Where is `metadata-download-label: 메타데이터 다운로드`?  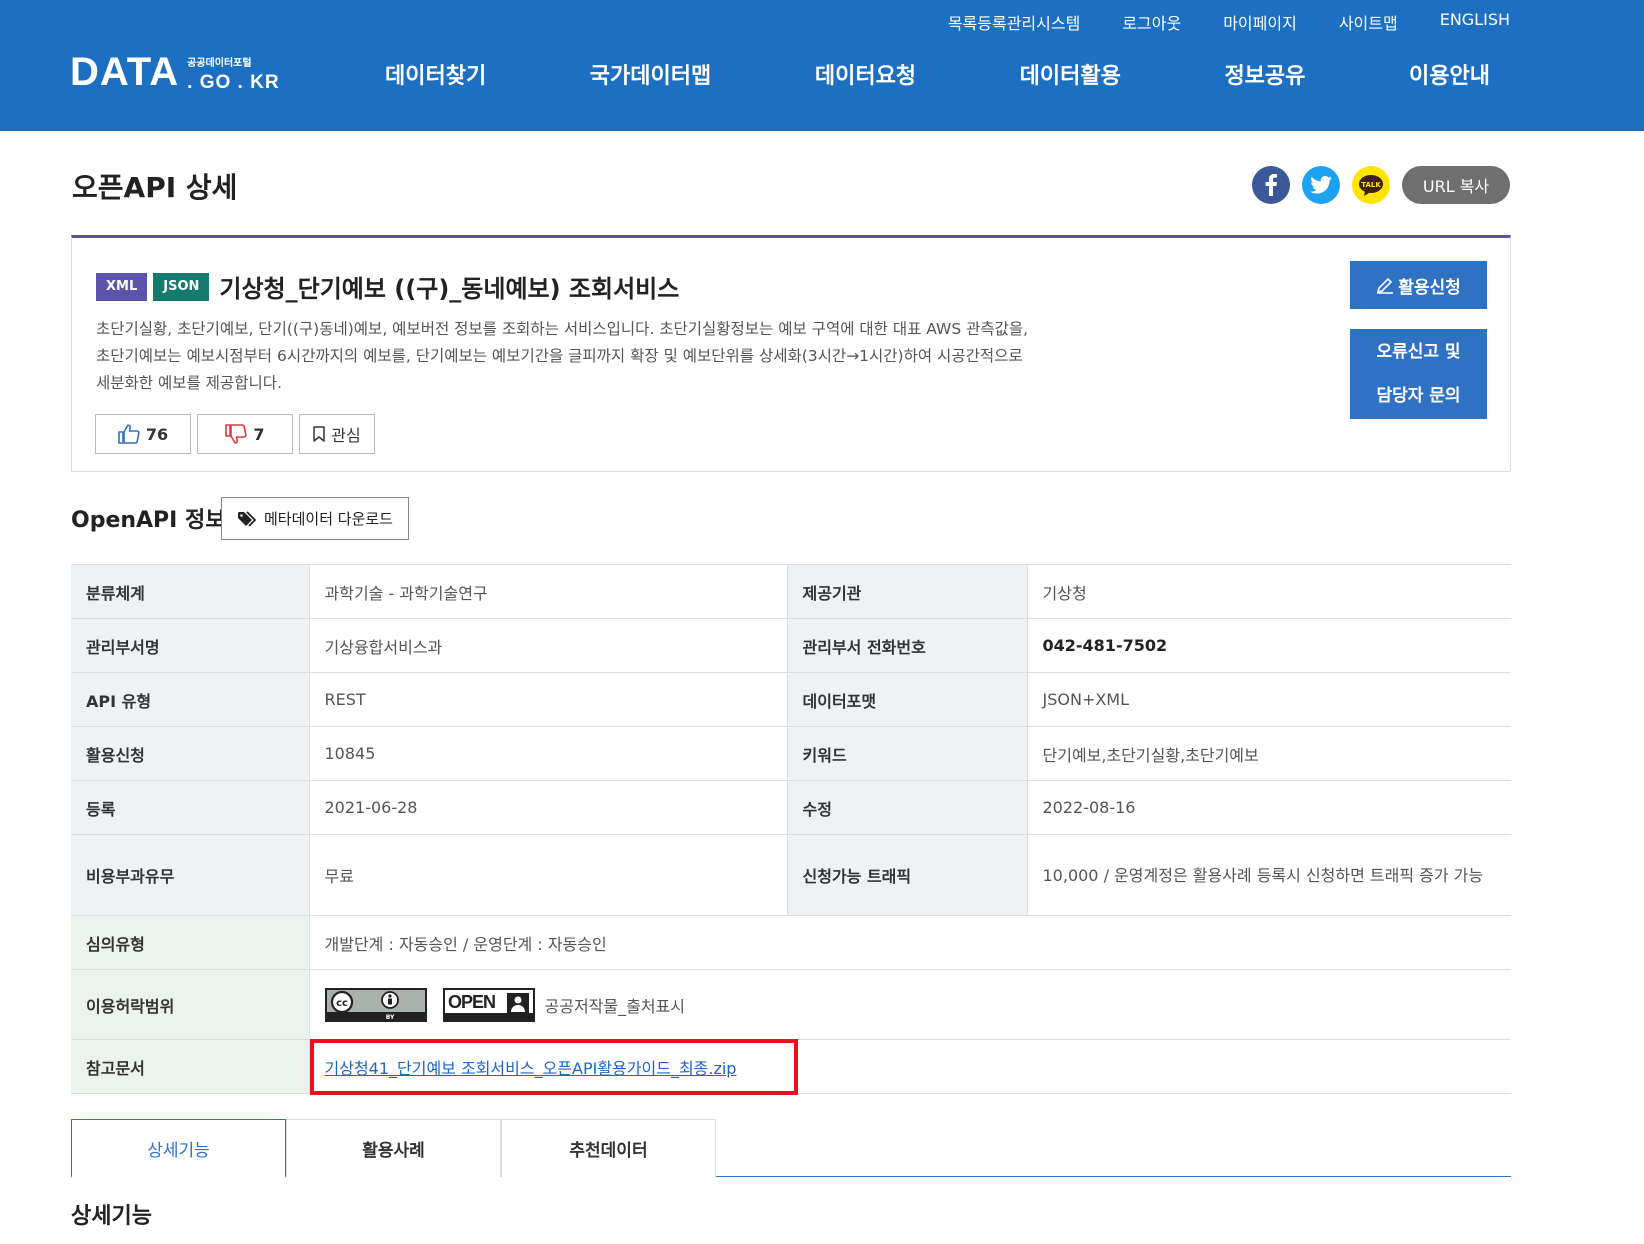
metadata-download-label: 메타데이터 다운로드 is located at coordinates (328, 519).